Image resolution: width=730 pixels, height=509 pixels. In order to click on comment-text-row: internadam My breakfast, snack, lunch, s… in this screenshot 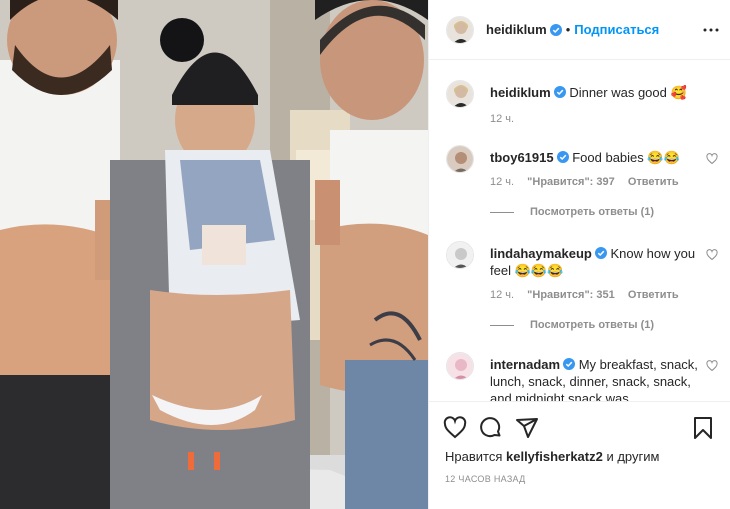, I will do `click(595, 378)`.